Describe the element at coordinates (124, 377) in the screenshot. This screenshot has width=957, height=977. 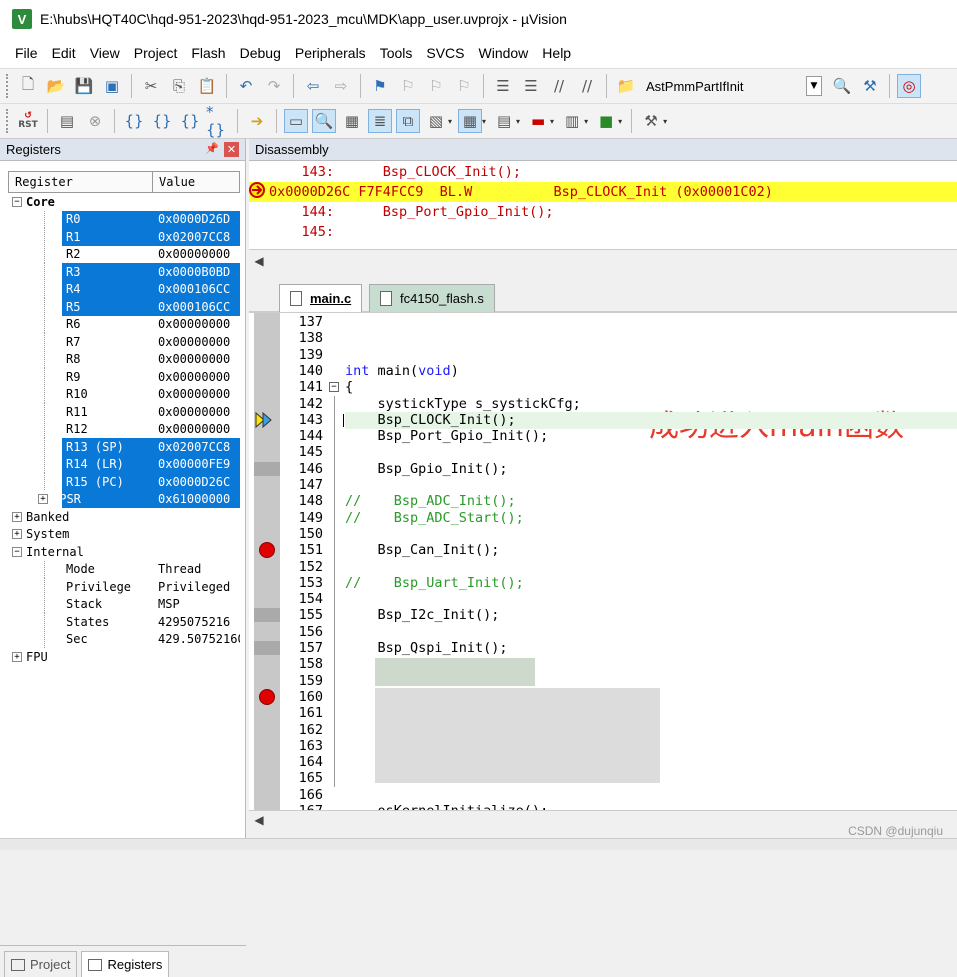
I see `register-row: R9 0x00000000` at that location.